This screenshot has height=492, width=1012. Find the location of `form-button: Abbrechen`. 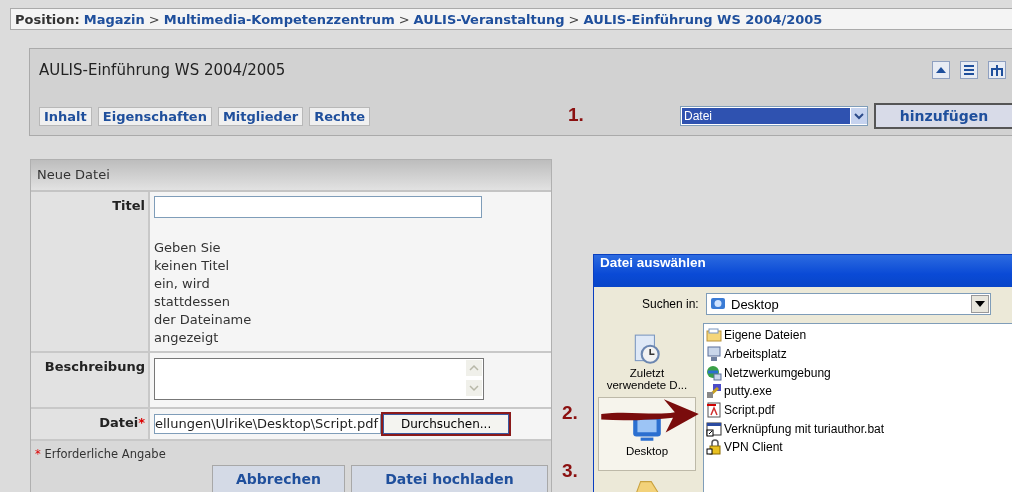

form-button: Abbrechen is located at coordinates (278, 478).